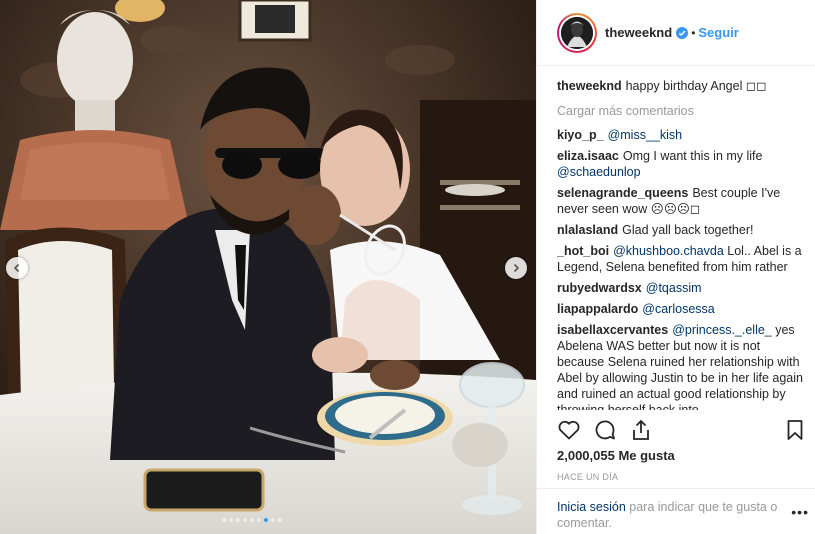  I want to click on caption-username: theweeknd, so click(589, 86).